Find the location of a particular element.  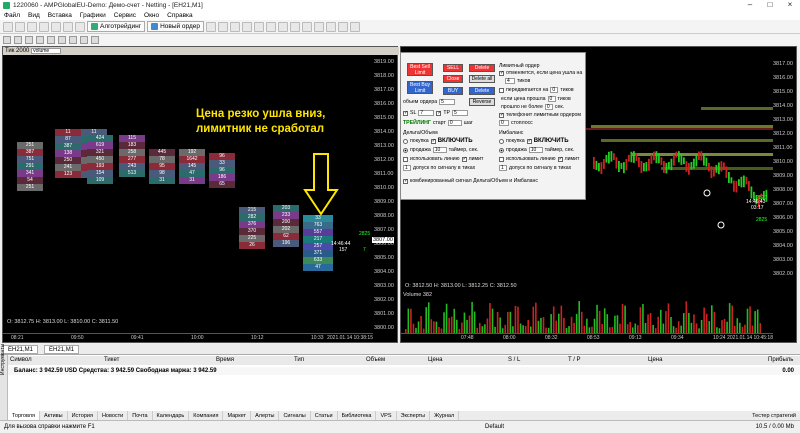

limit-cancel-input: 4 is located at coordinates (510, 81).